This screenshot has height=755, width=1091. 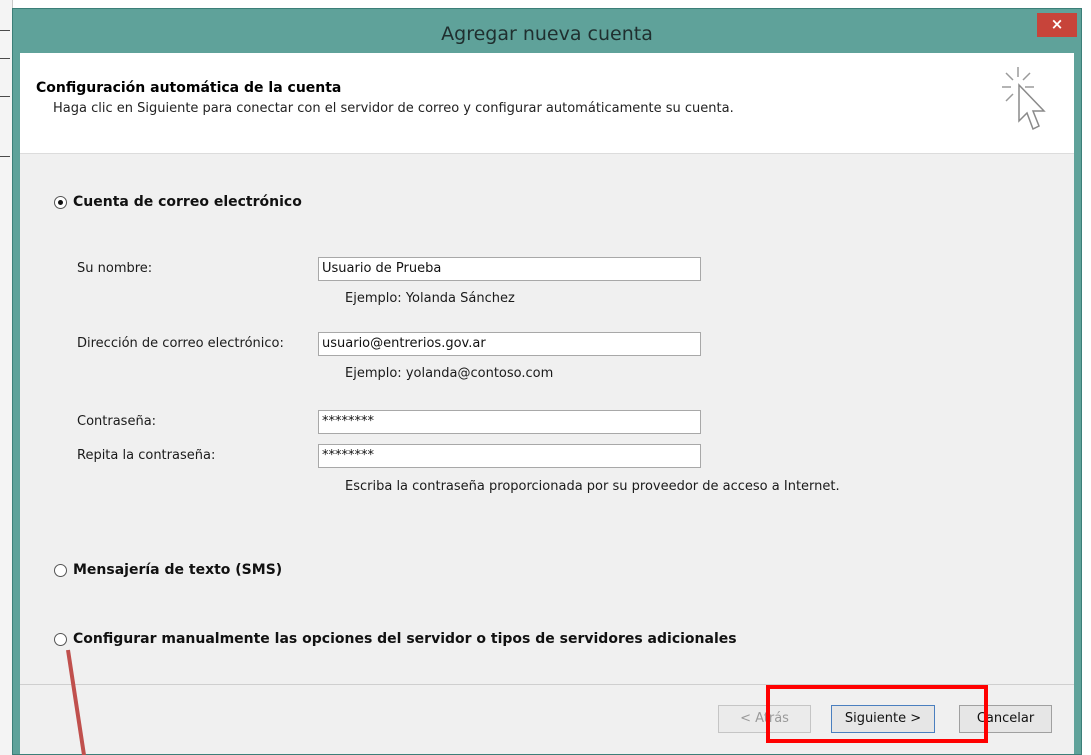 What do you see at coordinates (449, 373) in the screenshot?
I see `email-hint: Ejemplo: yolanda@contoso.com` at bounding box center [449, 373].